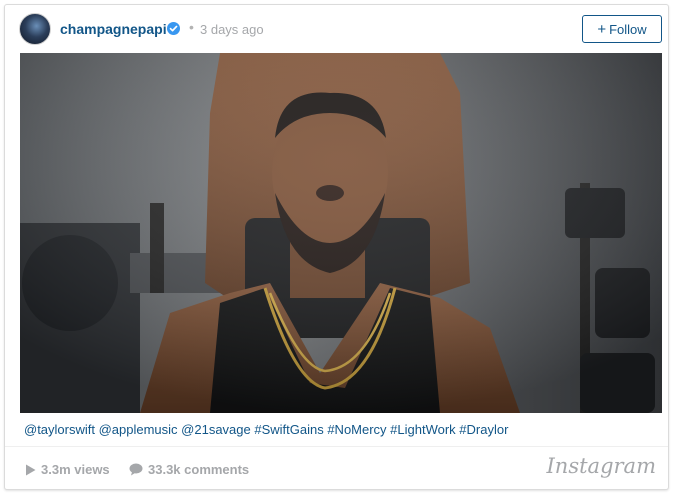 The image size is (675, 495). I want to click on username-link: champagnepapi, so click(113, 29).